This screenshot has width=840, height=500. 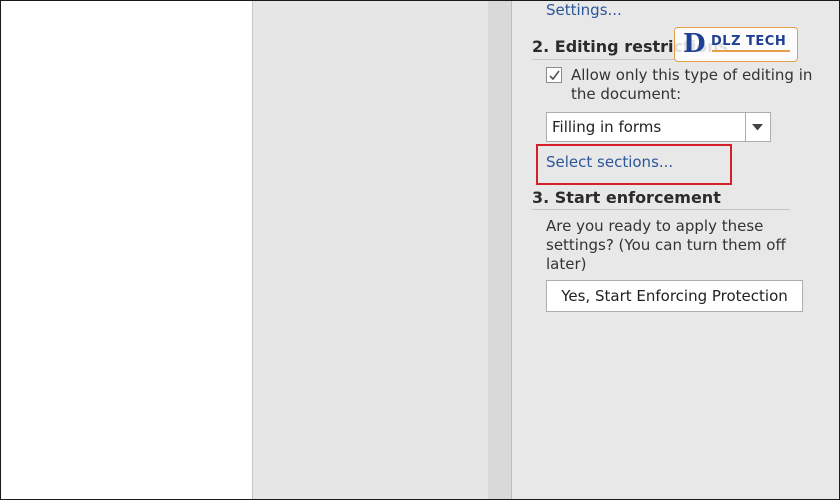 I want to click on brand-watermark-logo: D DLZ TECH, so click(x=736, y=44).